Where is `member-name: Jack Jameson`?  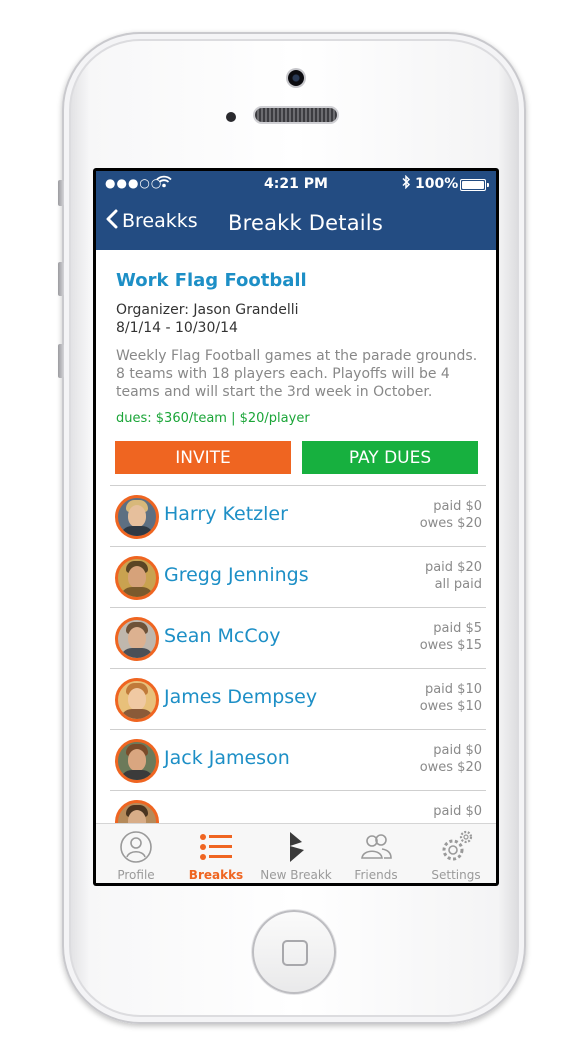
member-name: Jack Jameson is located at coordinates (227, 758).